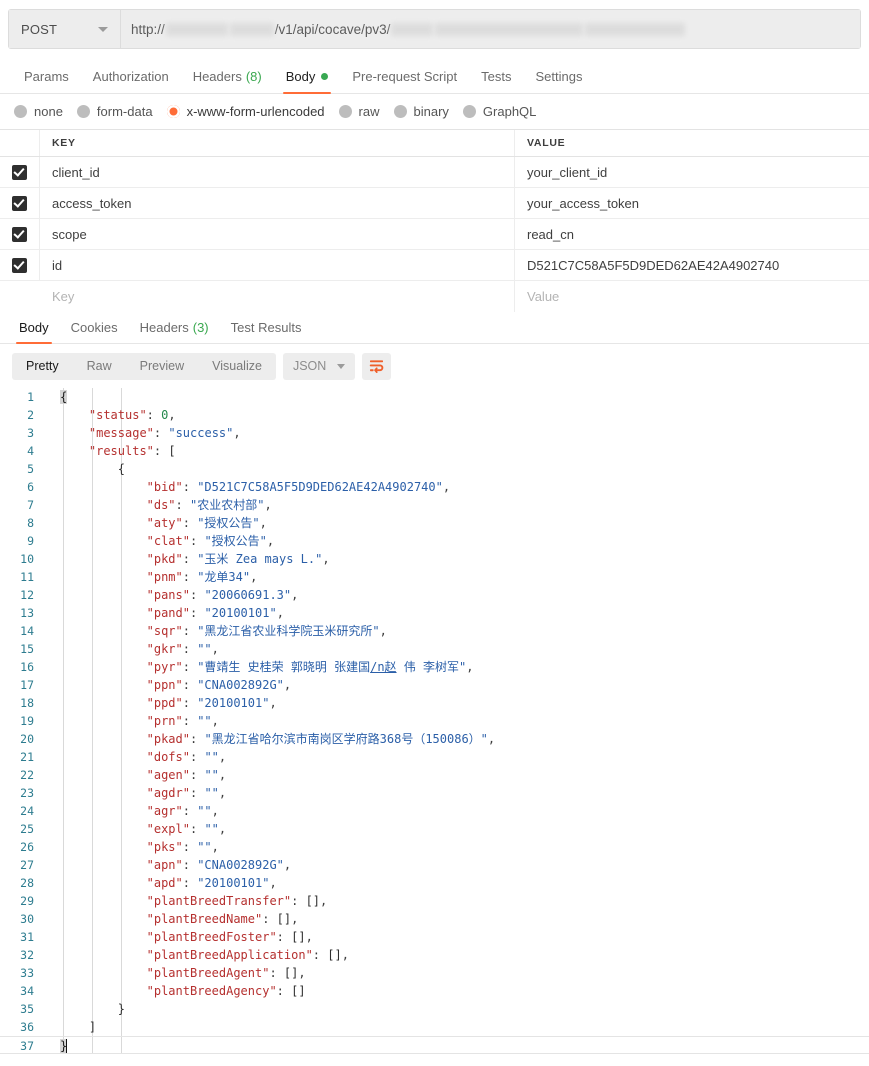 The image size is (869, 1066). What do you see at coordinates (458, 649) in the screenshot?
I see `code-content: "gkr": "",` at bounding box center [458, 649].